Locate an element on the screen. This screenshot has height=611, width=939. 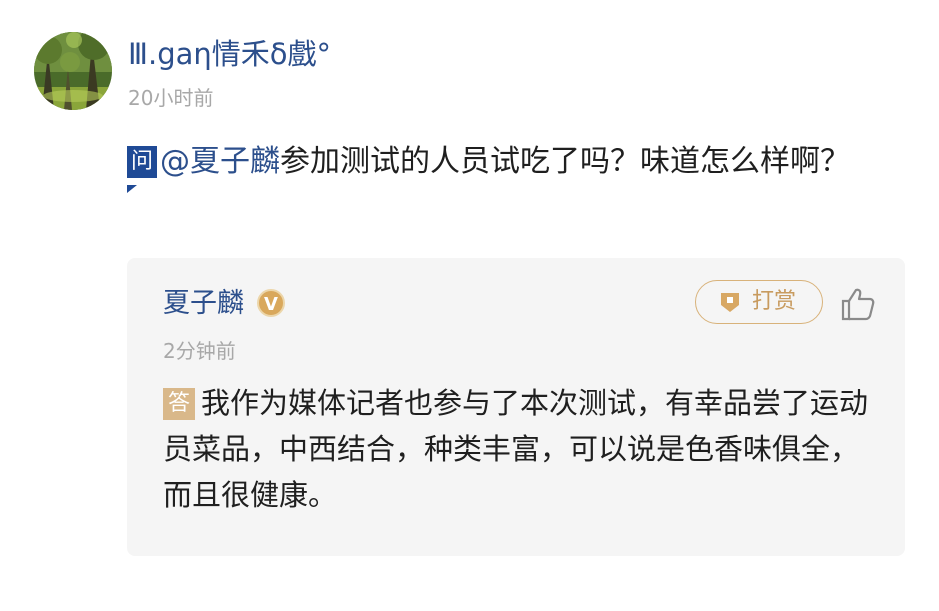
question-badge-wrap: 问 is located at coordinates (143, 165).